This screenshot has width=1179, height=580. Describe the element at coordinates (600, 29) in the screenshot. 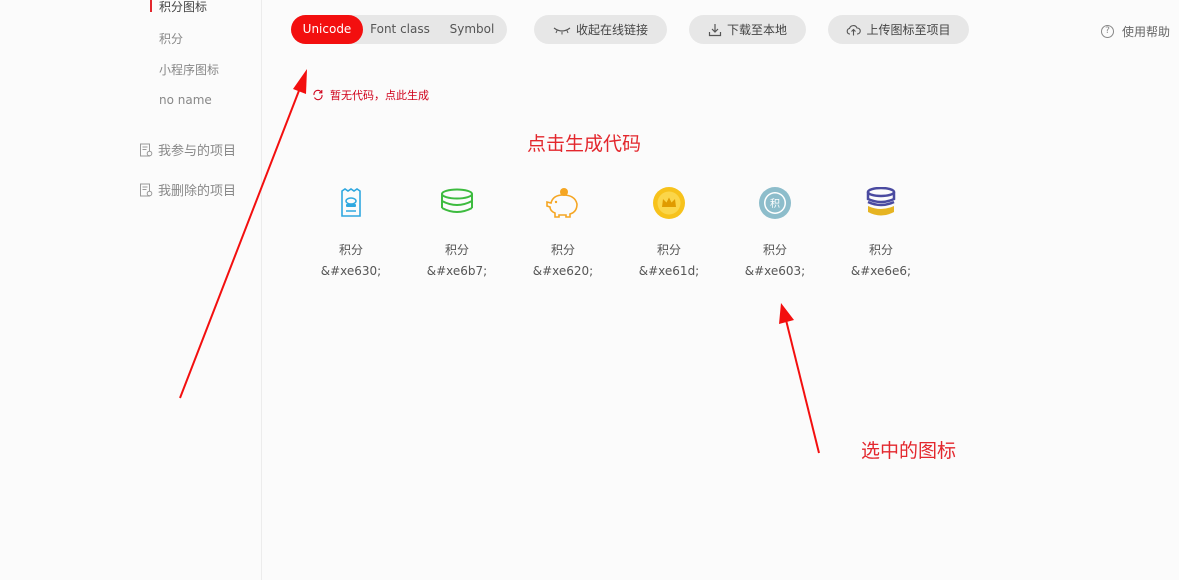

I see `collapse-link-button: 收起在线链接` at that location.